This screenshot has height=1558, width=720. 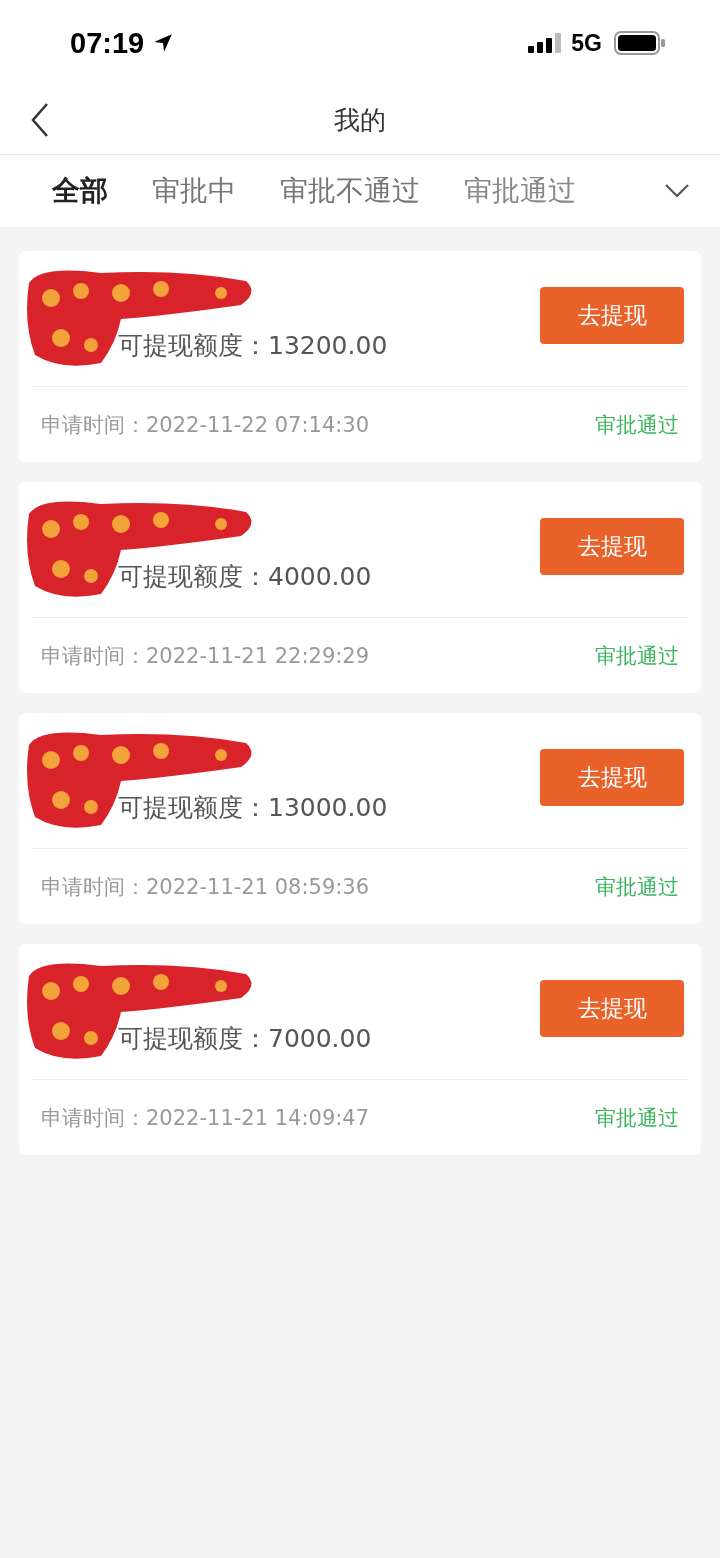 What do you see at coordinates (253, 807) in the screenshot?
I see `amount-label: 可提现额度：13000.00` at bounding box center [253, 807].